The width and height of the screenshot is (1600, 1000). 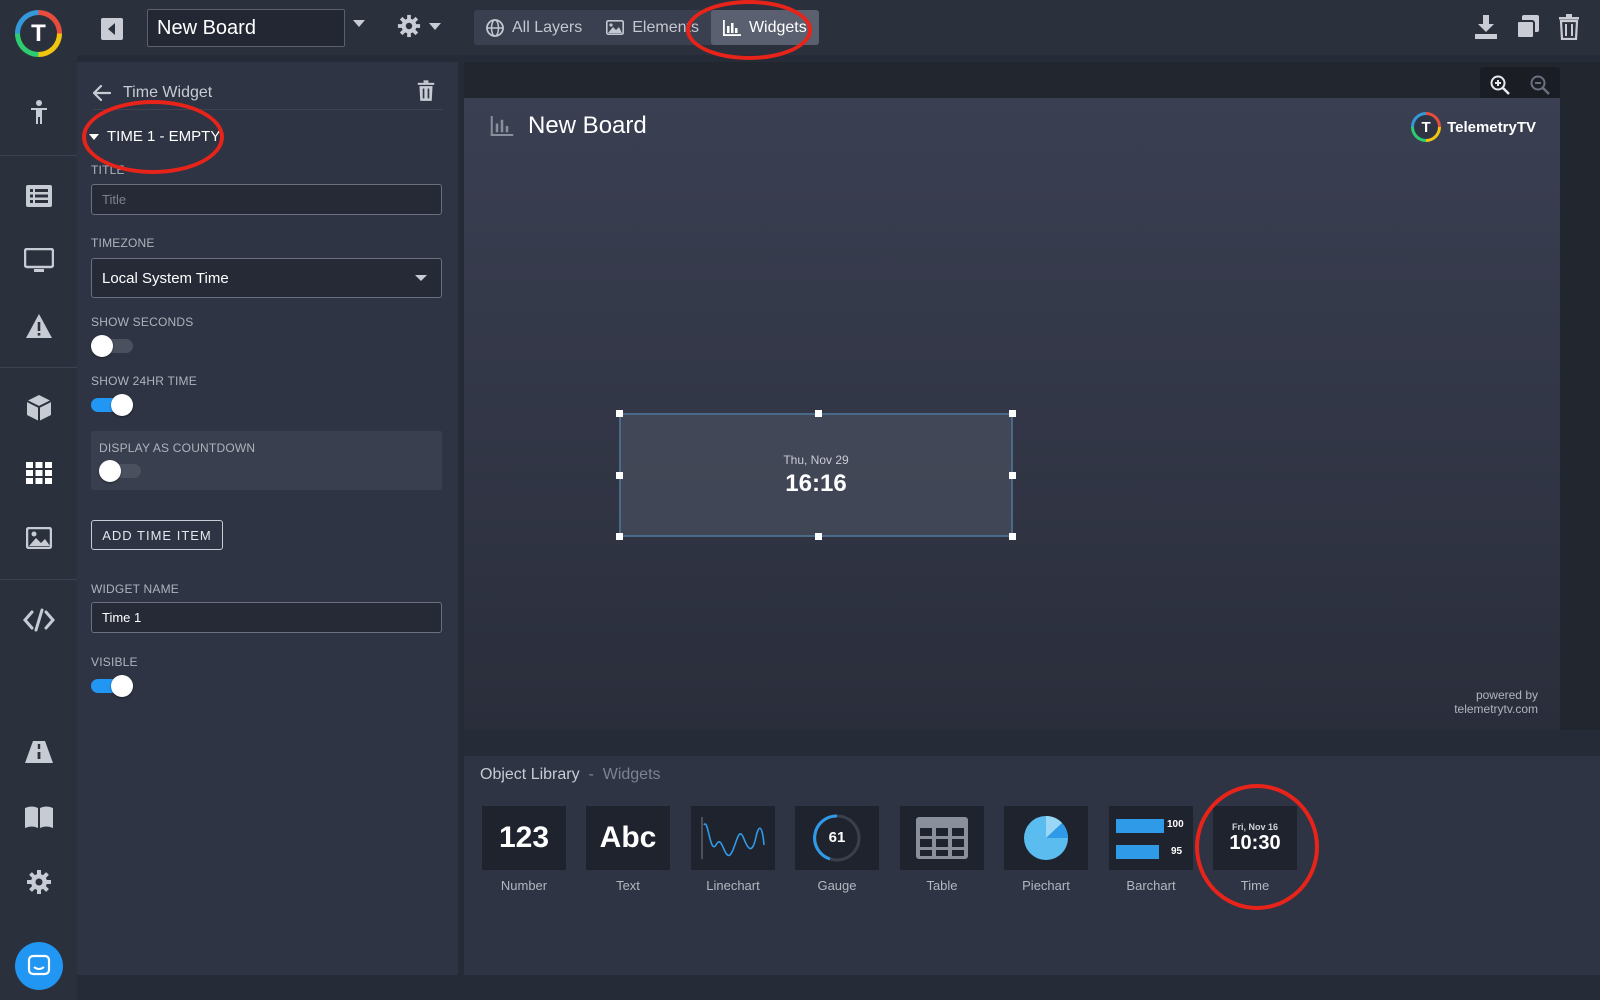 I want to click on widget-name-input, so click(x=266, y=617).